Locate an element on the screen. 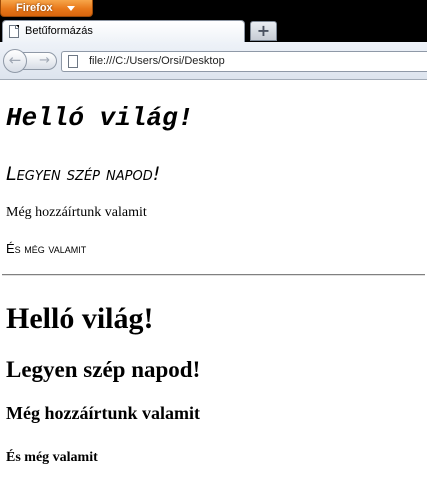 The width and height of the screenshot is (427, 482). navigation-toolbar: → ← file:///C:/Users/Orsi/Desktop is located at coordinates (213, 61).